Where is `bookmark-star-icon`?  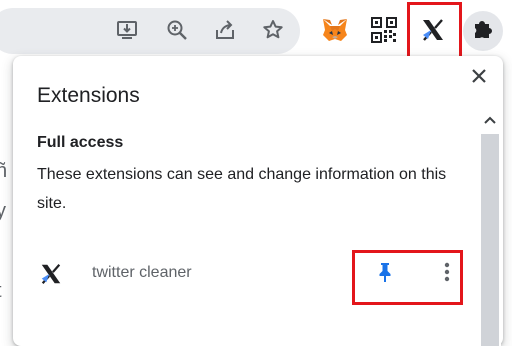 bookmark-star-icon is located at coordinates (273, 30).